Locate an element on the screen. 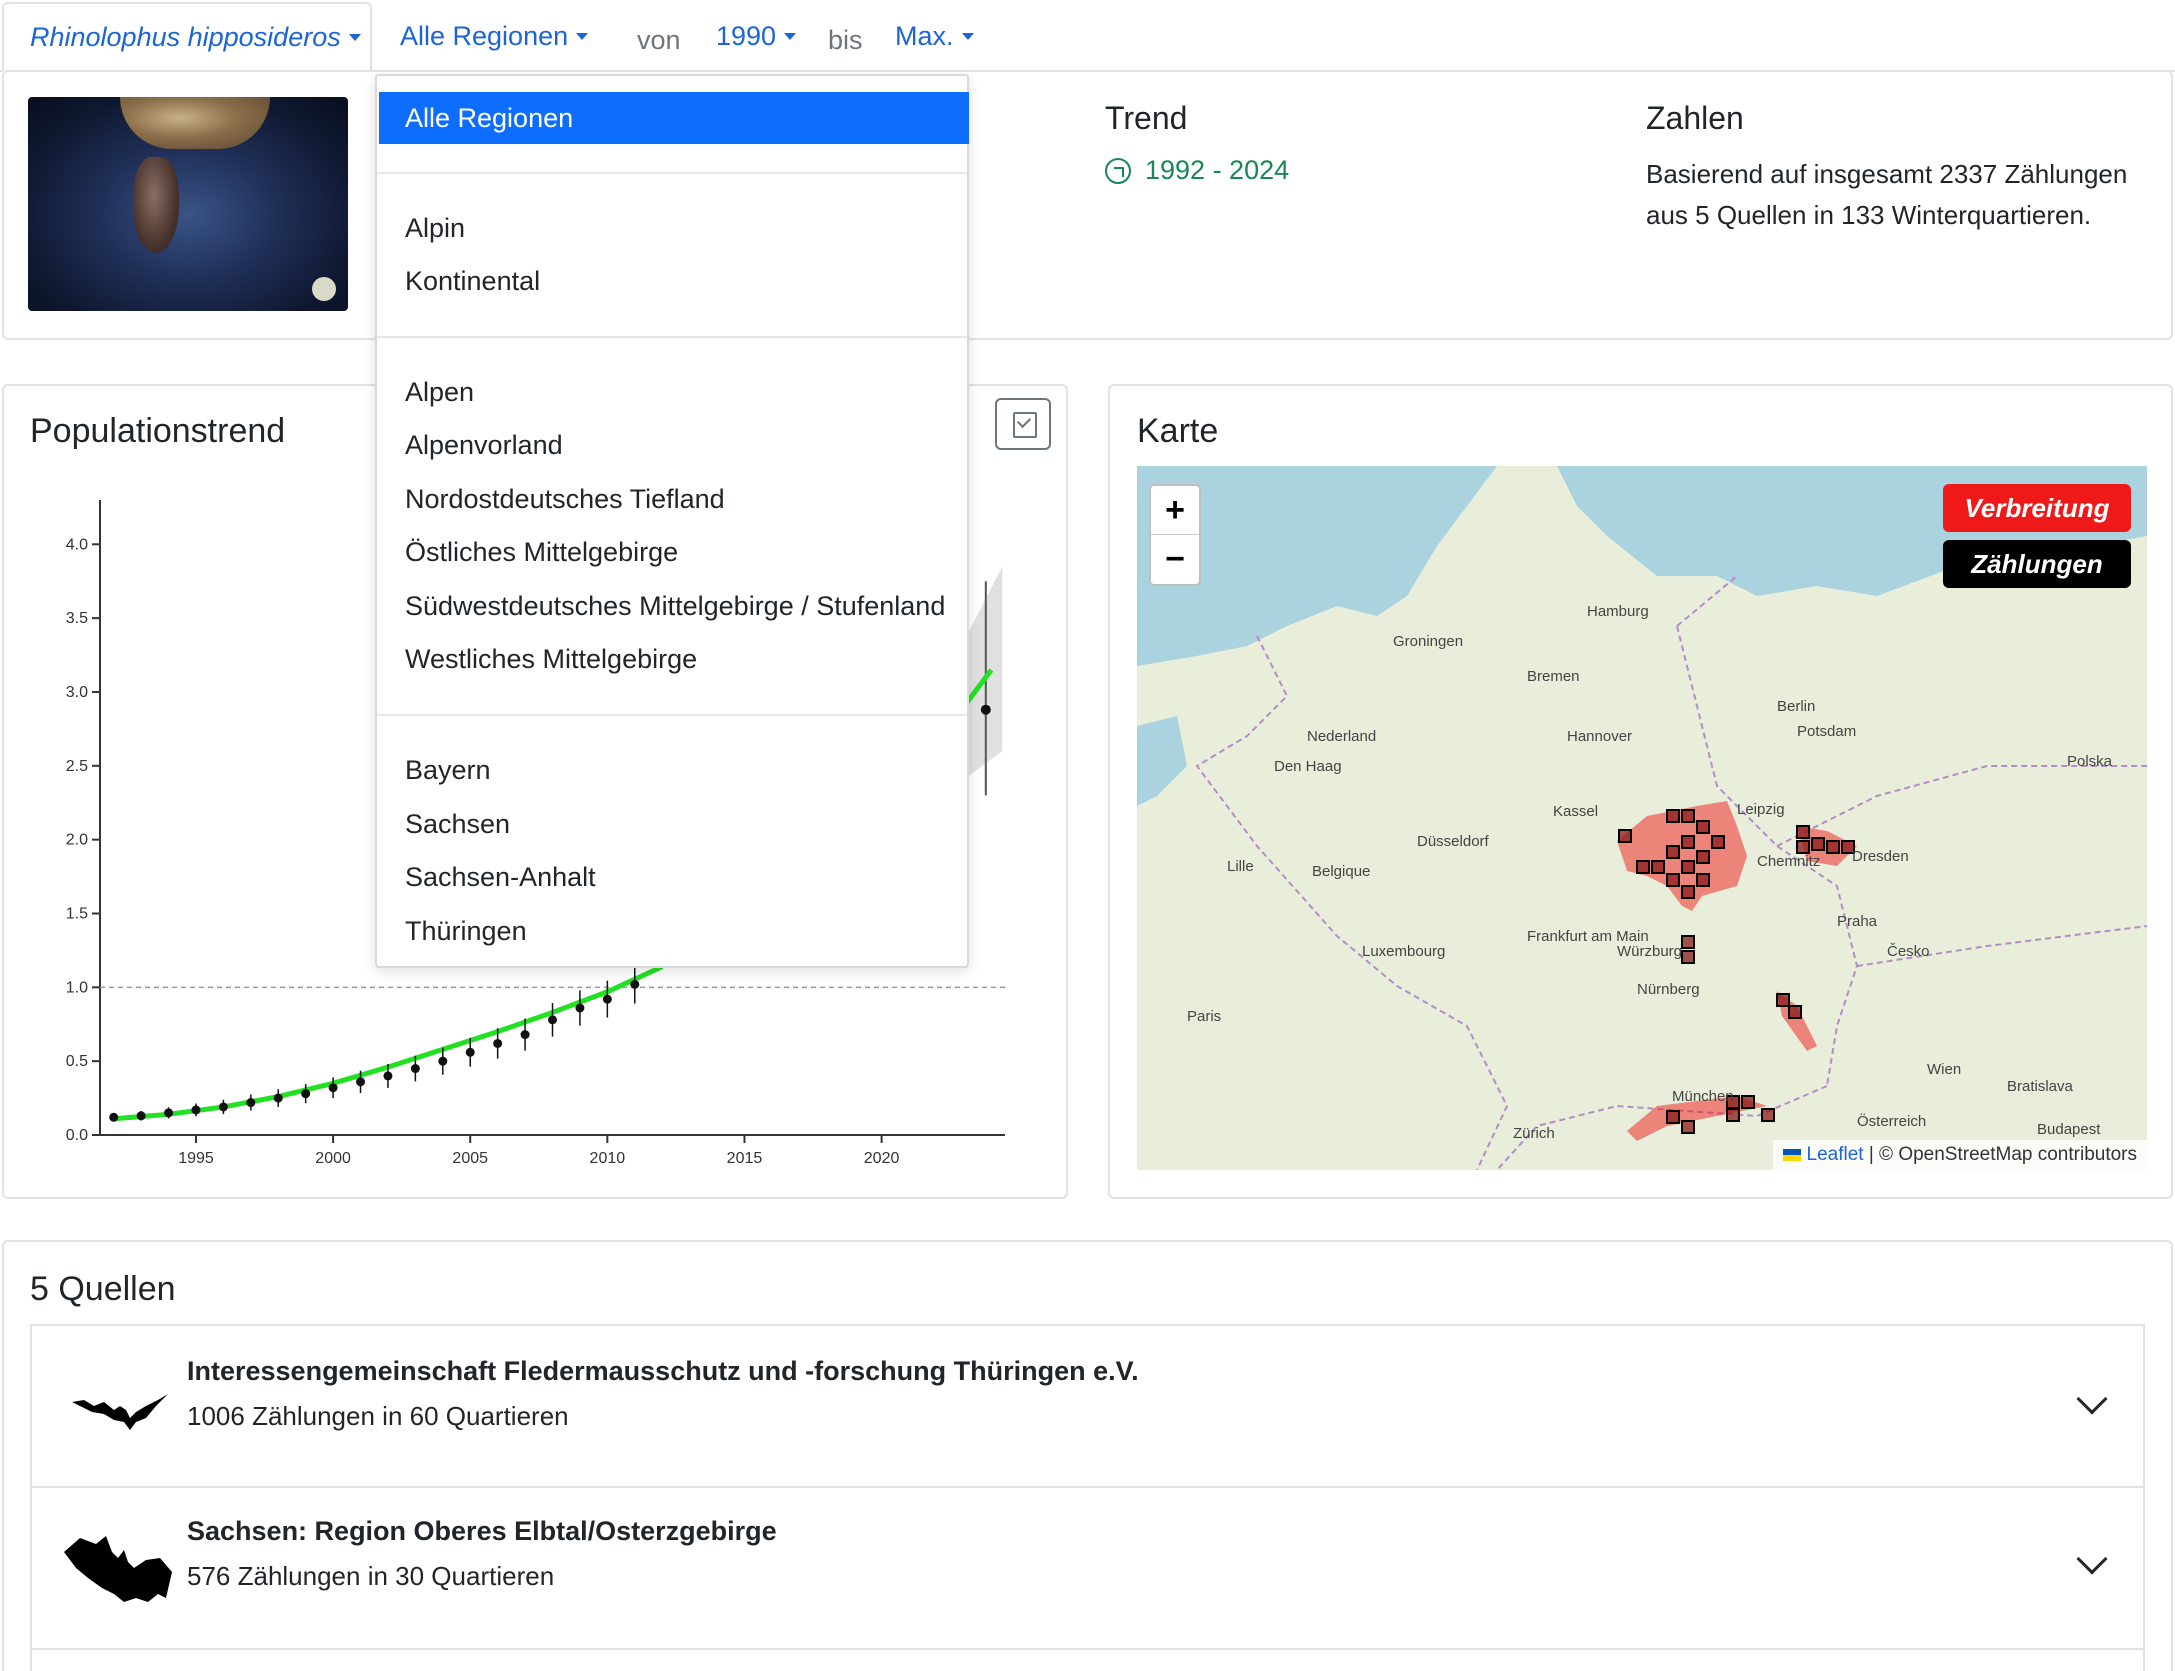 Image resolution: width=2175 pixels, height=1671 pixels. map-label: Česko is located at coordinates (1908, 951).